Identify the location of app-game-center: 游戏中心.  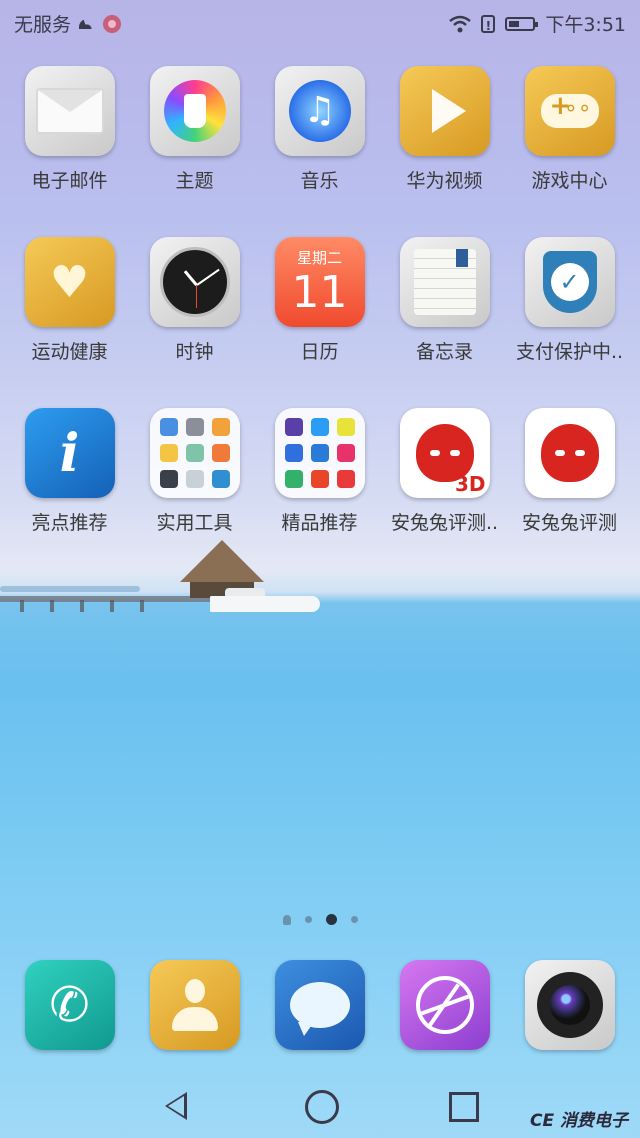
(569, 129).